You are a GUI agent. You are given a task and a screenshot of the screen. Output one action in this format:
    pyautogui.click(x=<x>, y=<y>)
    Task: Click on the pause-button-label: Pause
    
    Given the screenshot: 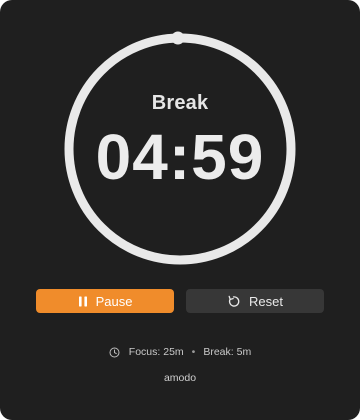 What is the action you would take?
    pyautogui.click(x=114, y=301)
    